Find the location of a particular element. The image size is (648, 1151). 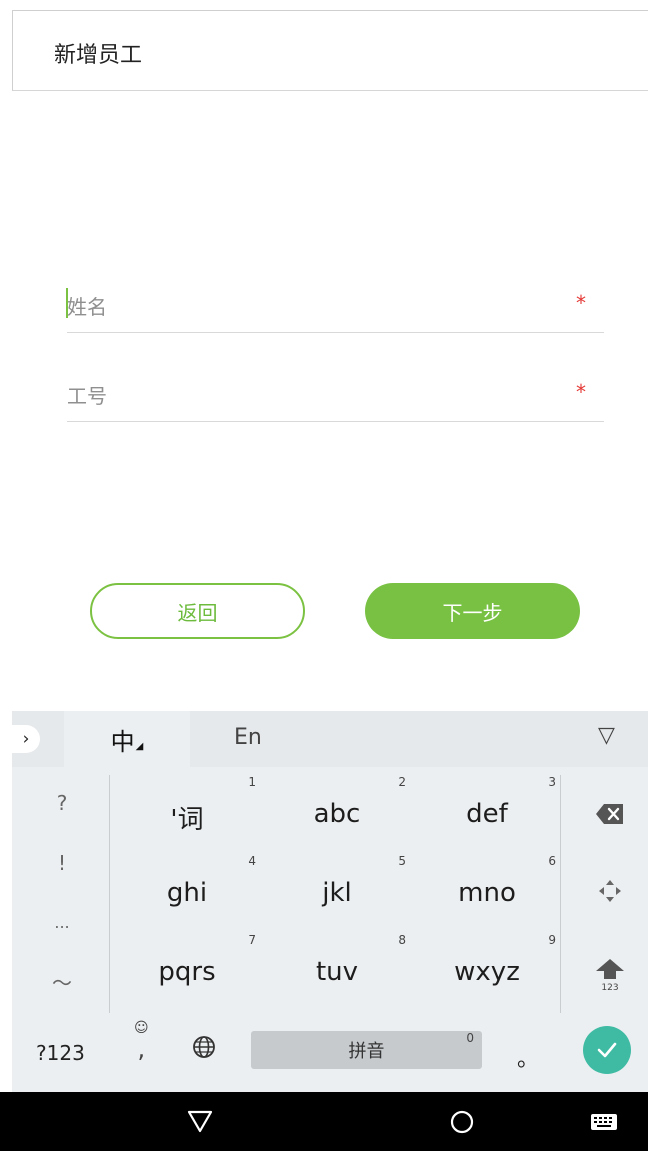

system-nav-bar is located at coordinates (324, 1121).